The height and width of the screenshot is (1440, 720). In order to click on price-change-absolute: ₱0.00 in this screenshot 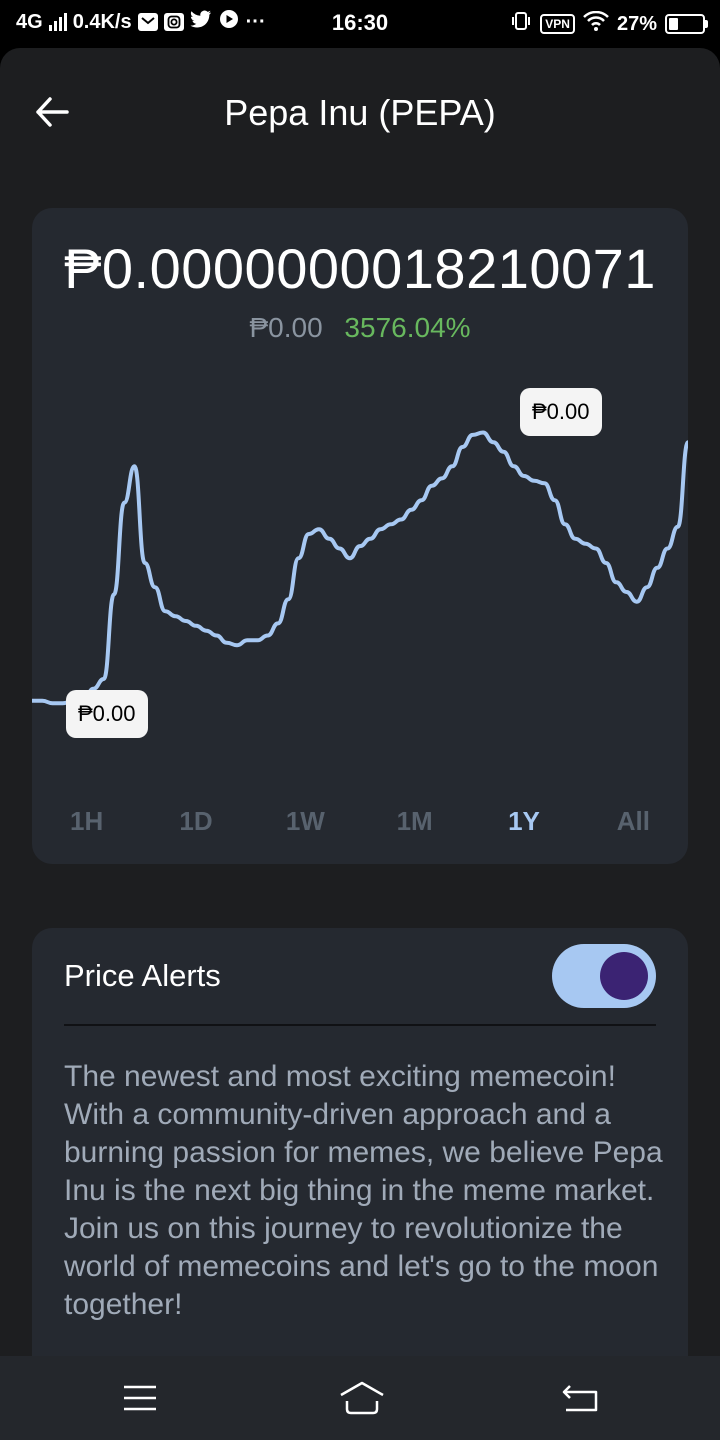, I will do `click(286, 327)`.